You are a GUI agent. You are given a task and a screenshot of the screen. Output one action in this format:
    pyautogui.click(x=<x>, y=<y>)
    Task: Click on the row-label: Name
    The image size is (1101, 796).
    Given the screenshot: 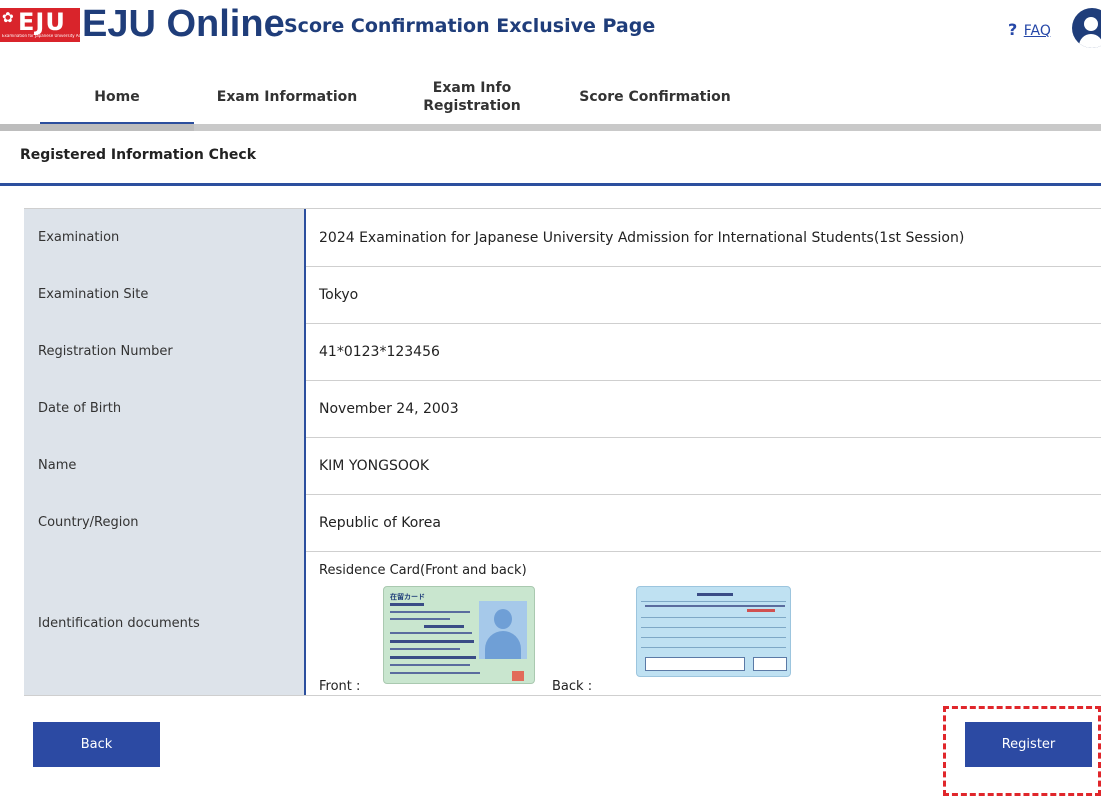 What is the action you would take?
    pyautogui.click(x=164, y=465)
    